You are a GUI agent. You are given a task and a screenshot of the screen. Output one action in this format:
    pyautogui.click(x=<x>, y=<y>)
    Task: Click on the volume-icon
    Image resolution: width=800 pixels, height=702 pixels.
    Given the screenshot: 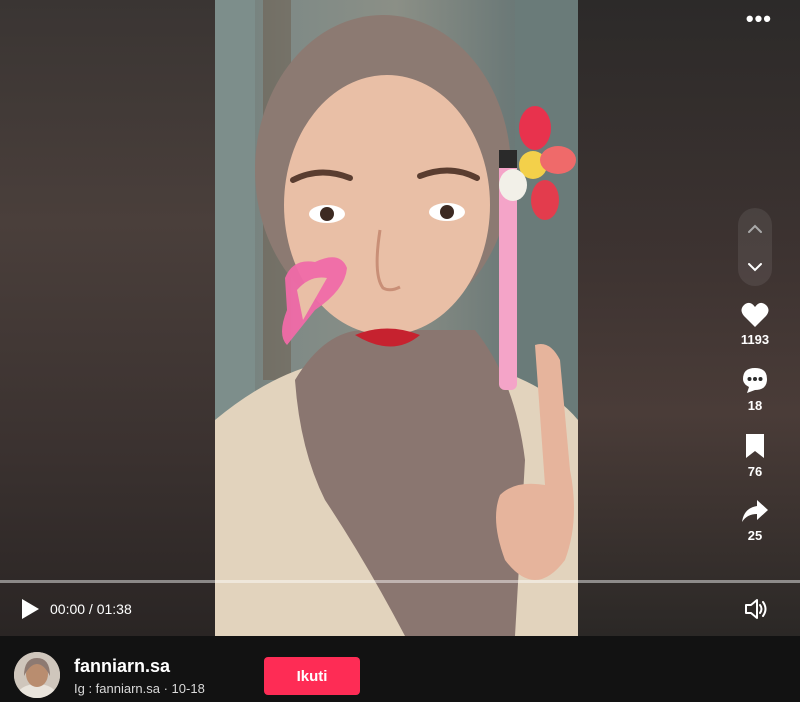 What is the action you would take?
    pyautogui.click(x=756, y=609)
    